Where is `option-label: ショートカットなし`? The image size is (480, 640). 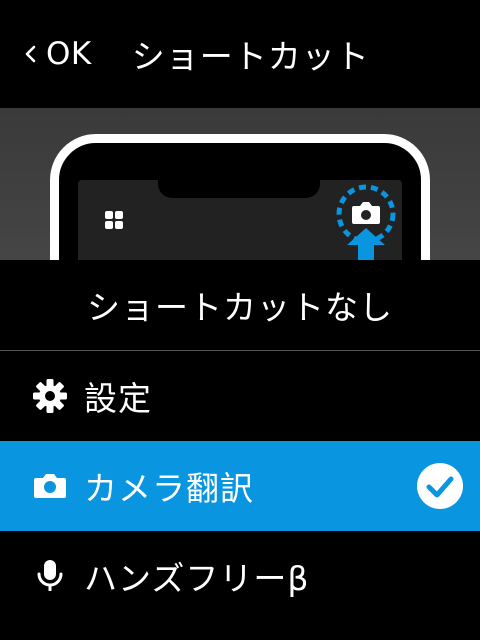 option-label: ショートカットなし is located at coordinates (240, 307).